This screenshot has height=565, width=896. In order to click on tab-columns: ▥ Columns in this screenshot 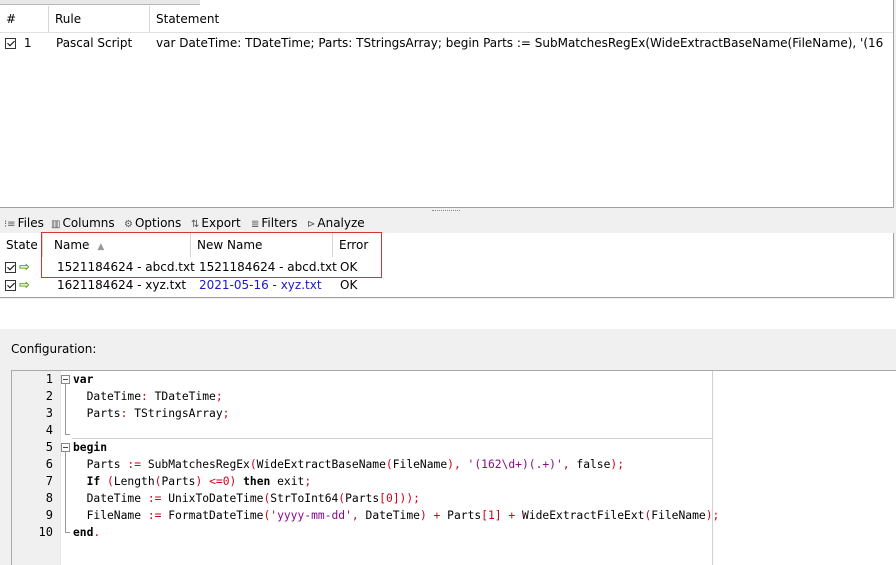, I will do `click(83, 224)`.